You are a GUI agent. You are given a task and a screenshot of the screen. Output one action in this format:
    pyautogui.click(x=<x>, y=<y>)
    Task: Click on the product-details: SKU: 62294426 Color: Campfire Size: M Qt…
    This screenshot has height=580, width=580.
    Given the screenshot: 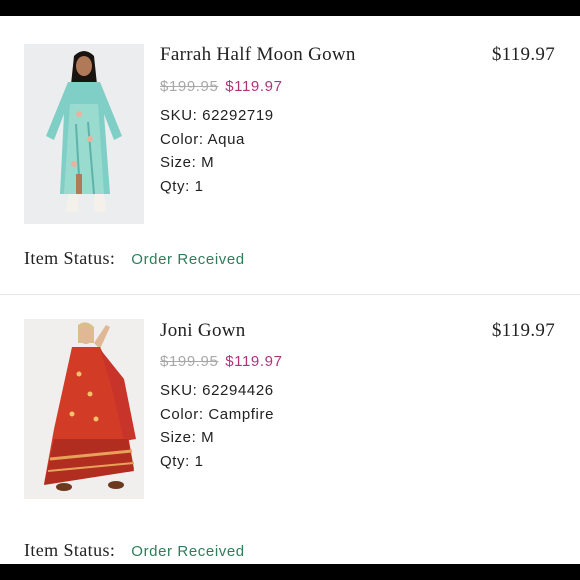 What is the action you would take?
    pyautogui.click(x=217, y=426)
    